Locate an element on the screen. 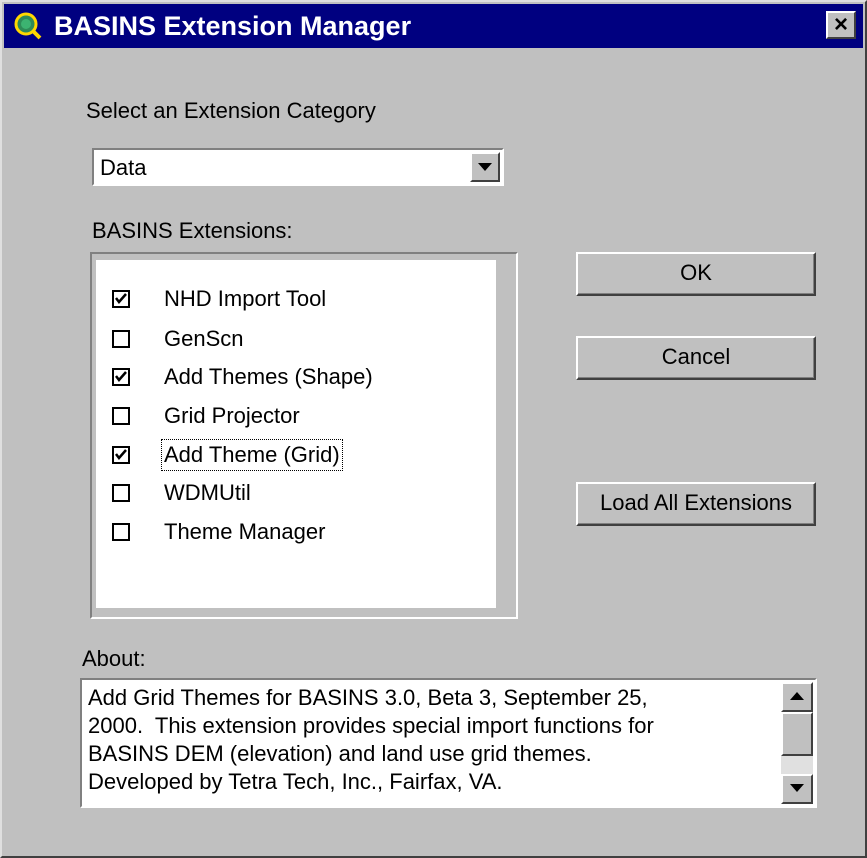  about-scrollbar is located at coordinates (797, 743).